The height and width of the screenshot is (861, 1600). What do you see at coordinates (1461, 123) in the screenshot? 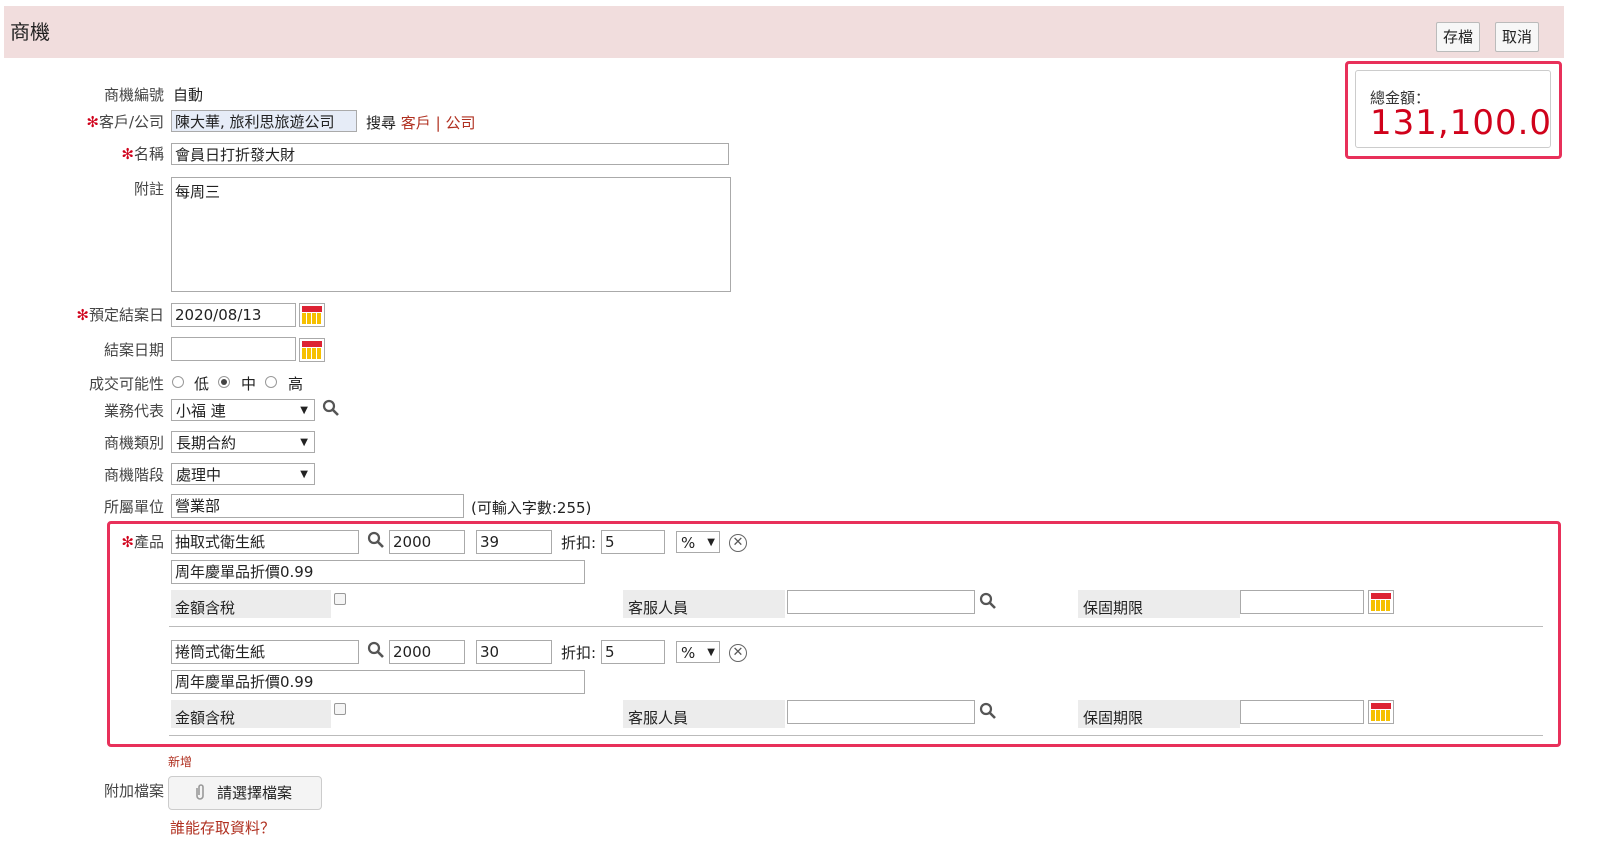
I see `total-value: 131,100.0` at bounding box center [1461, 123].